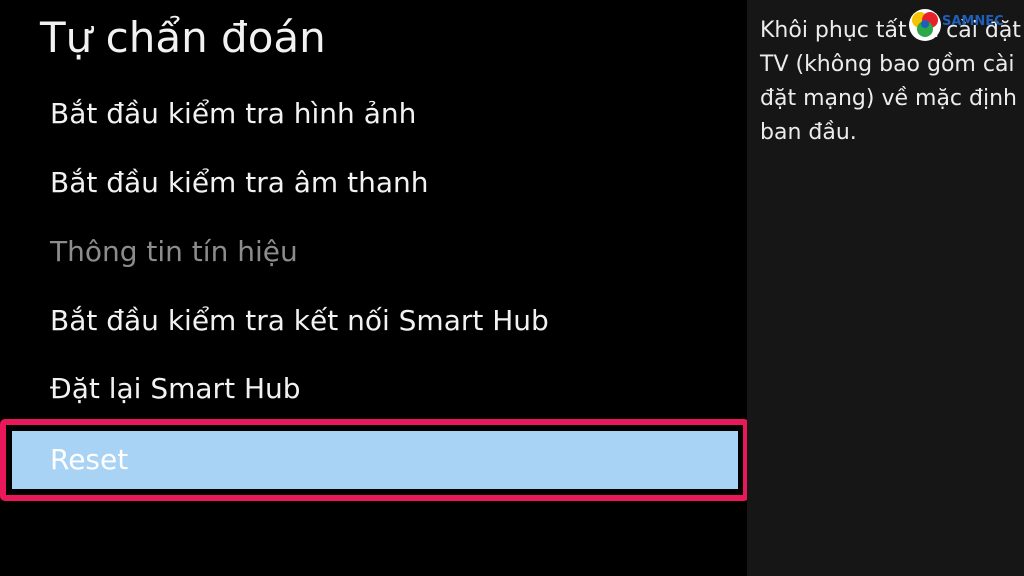  Describe the element at coordinates (233, 114) in the screenshot. I see `menu-item-picture-test: Bắt đầu kiểm tra hình ảnh` at that location.